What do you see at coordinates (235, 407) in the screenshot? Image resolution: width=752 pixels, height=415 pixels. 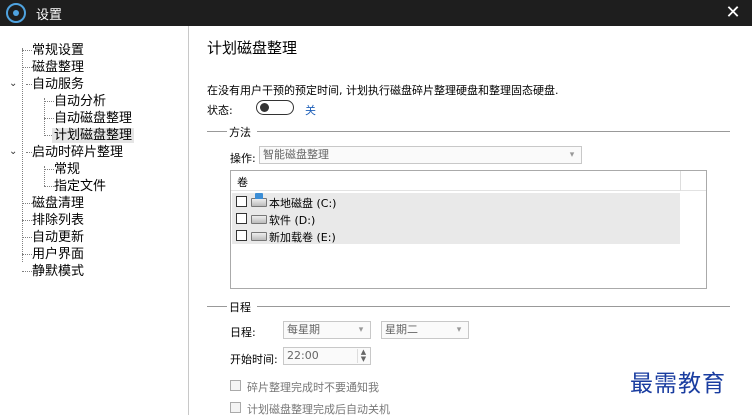 I see `auto-shutdown-checkbox` at bounding box center [235, 407].